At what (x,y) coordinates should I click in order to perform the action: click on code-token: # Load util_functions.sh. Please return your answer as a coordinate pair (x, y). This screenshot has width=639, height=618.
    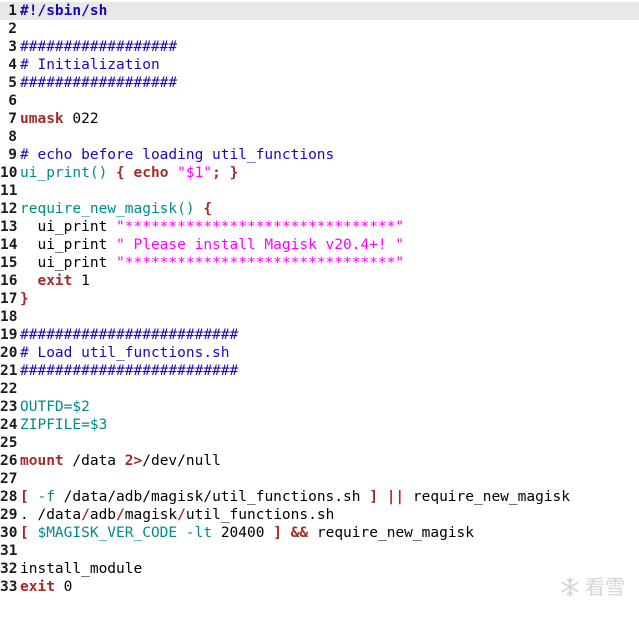
    Looking at the image, I should click on (125, 353).